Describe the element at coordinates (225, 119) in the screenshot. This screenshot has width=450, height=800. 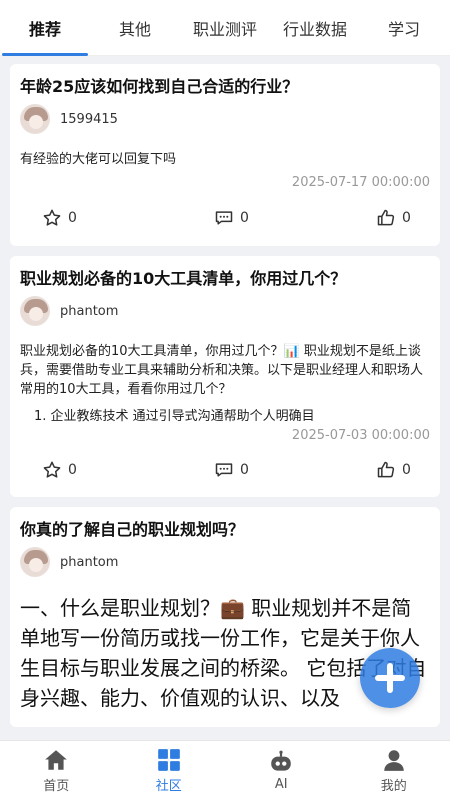
I see `post-author: 1599415` at that location.